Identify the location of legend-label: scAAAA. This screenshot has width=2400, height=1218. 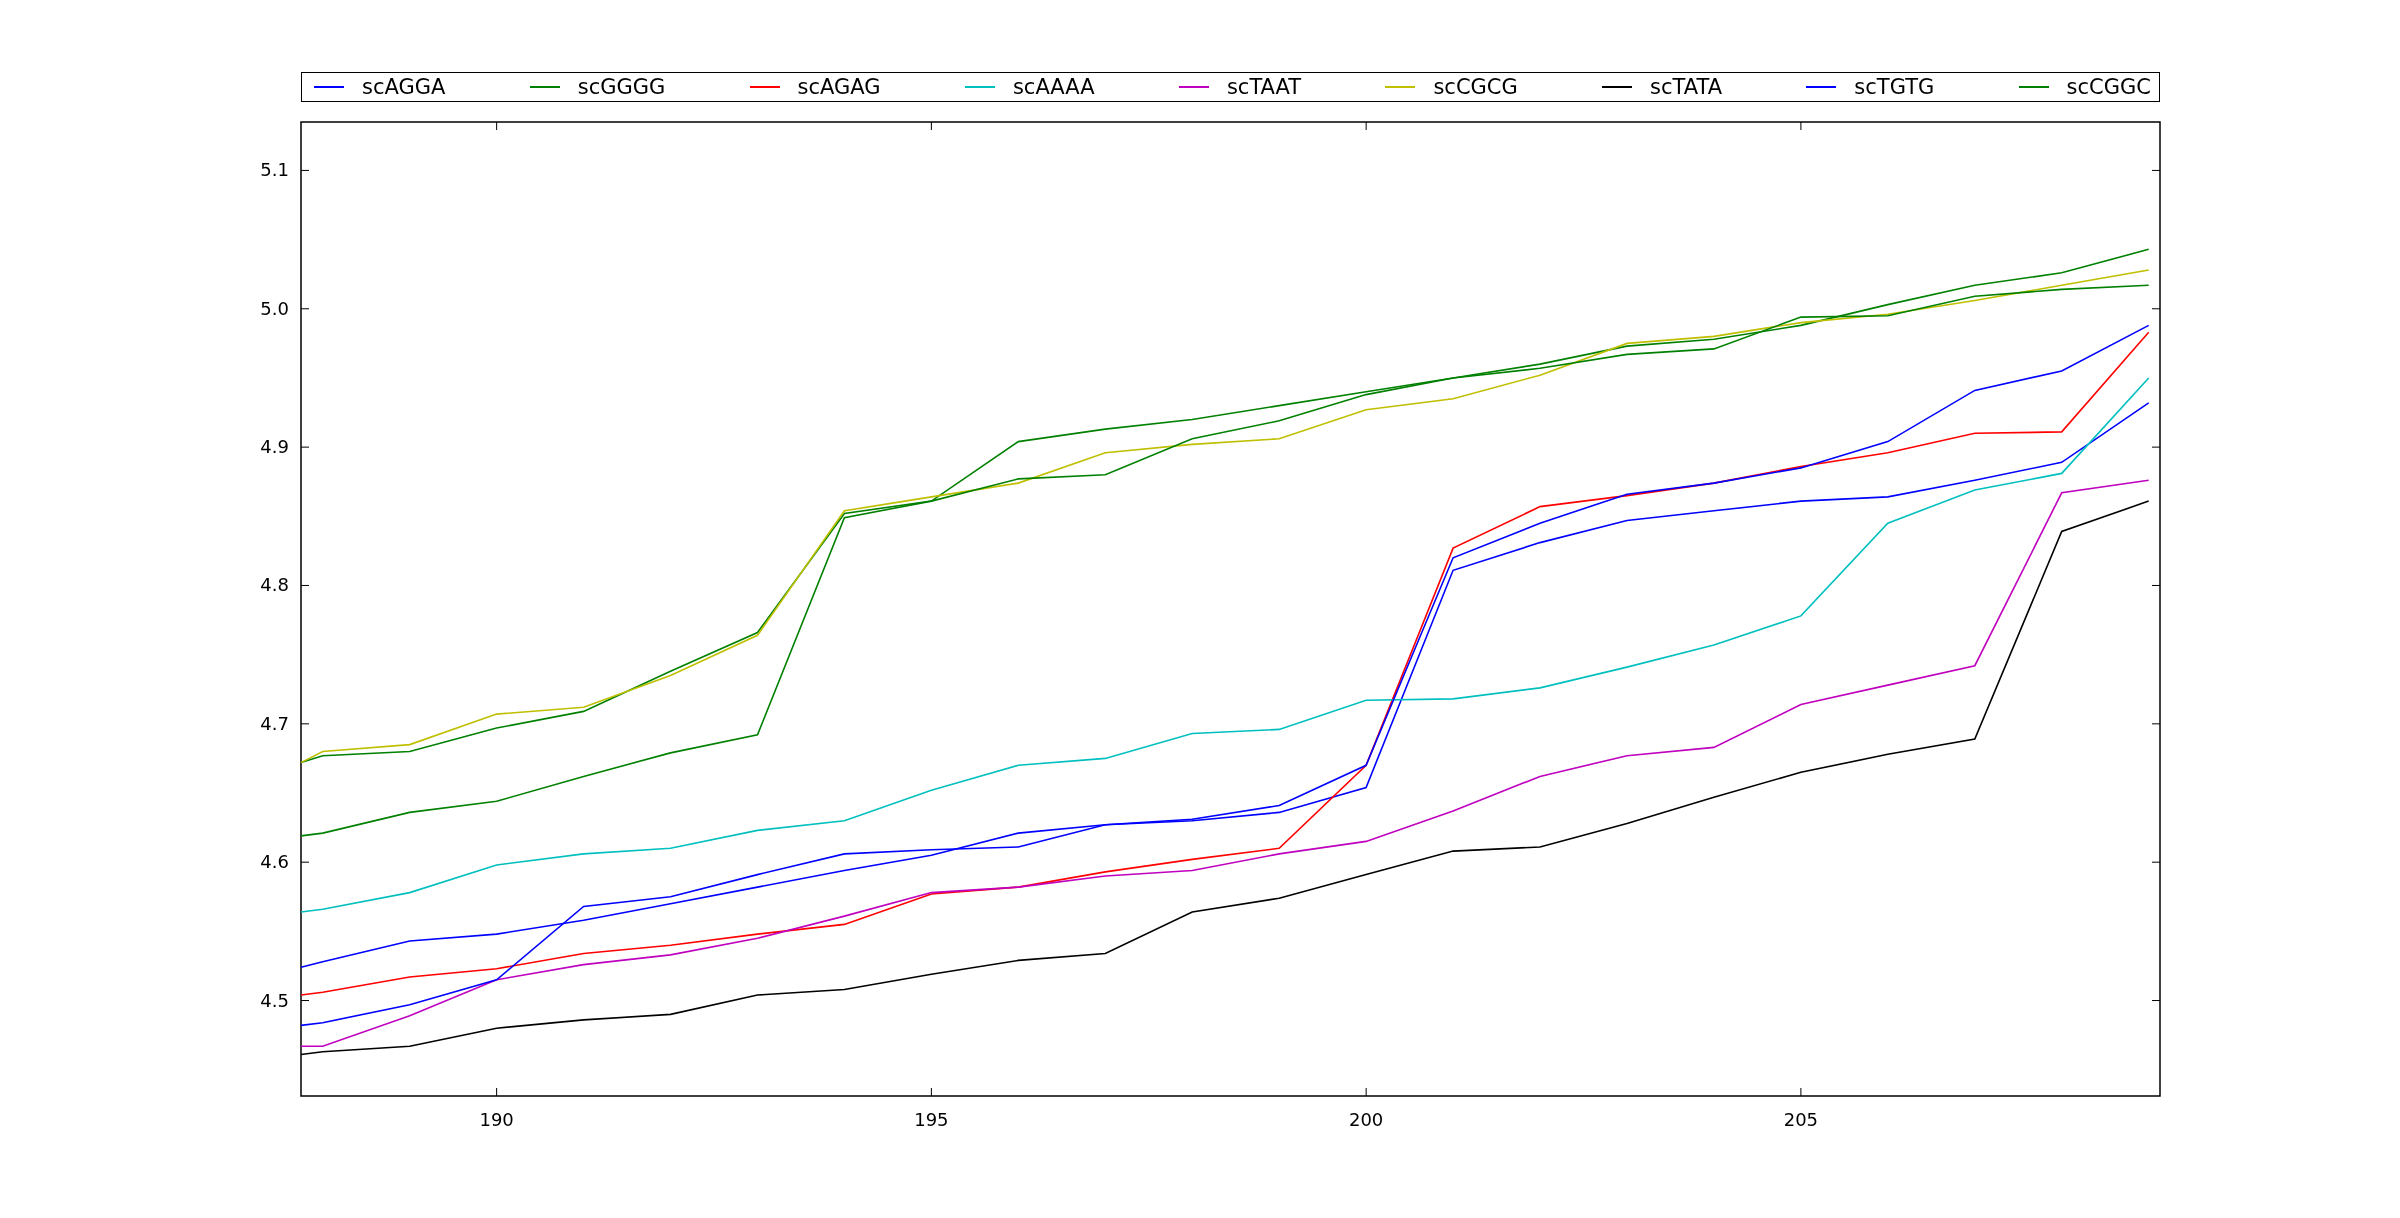
(1053, 87).